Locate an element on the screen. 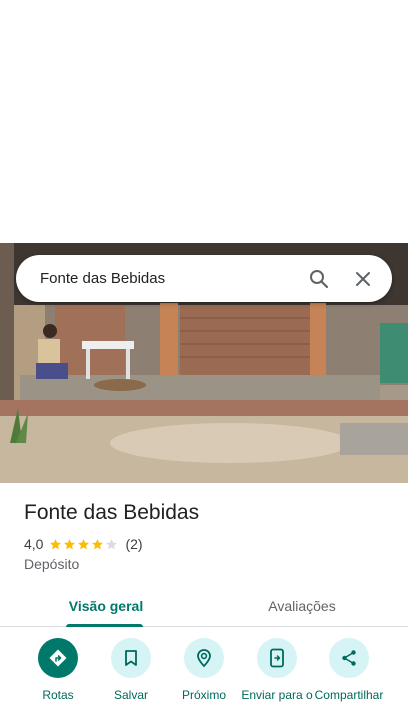 This screenshot has height=726, width=408. rating-stars is located at coordinates (84, 544).